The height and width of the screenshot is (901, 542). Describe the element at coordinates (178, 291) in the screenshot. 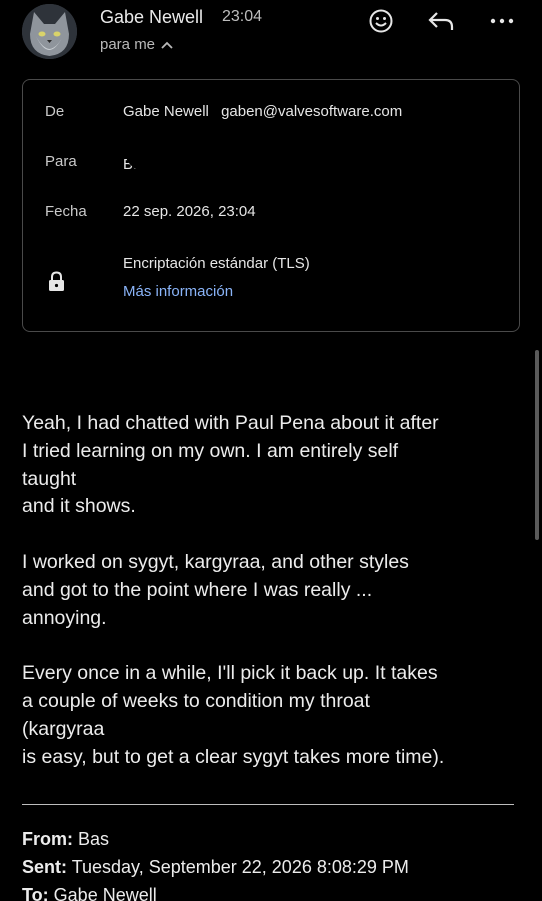

I see `more-info-link: Más información` at that location.